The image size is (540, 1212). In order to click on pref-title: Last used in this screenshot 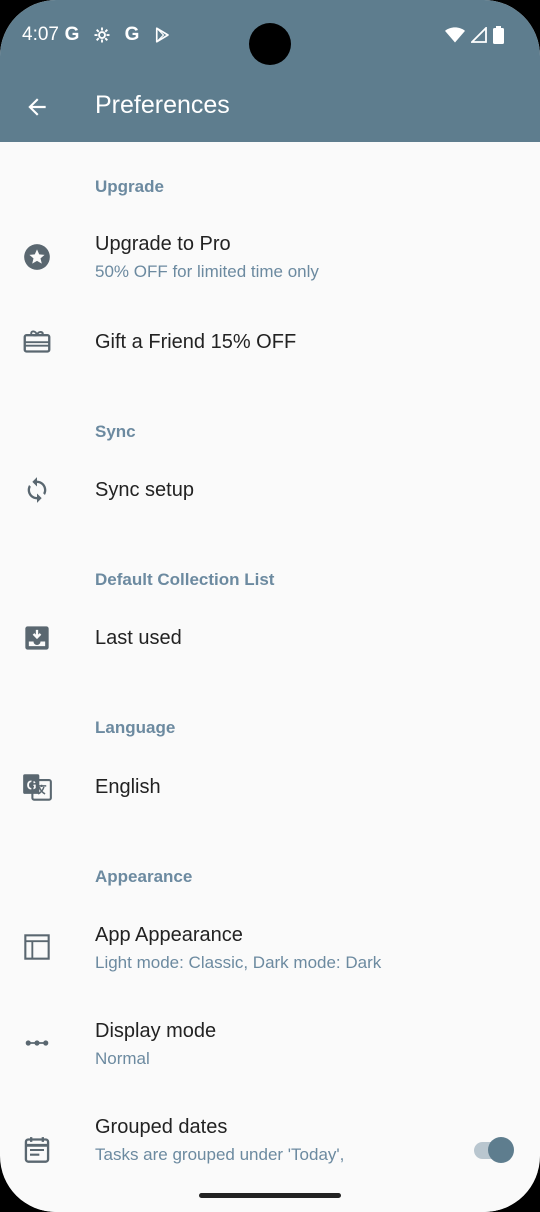, I will do `click(138, 638)`.